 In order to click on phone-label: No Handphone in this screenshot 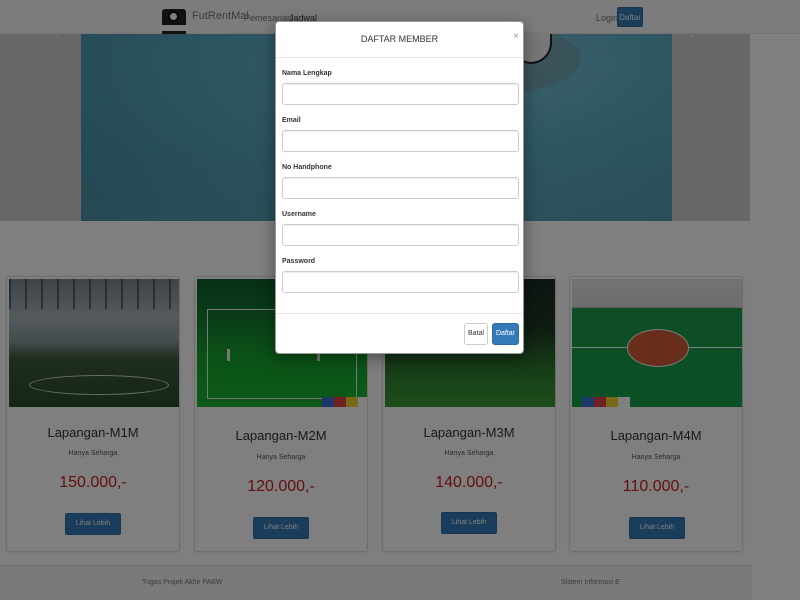, I will do `click(307, 167)`.